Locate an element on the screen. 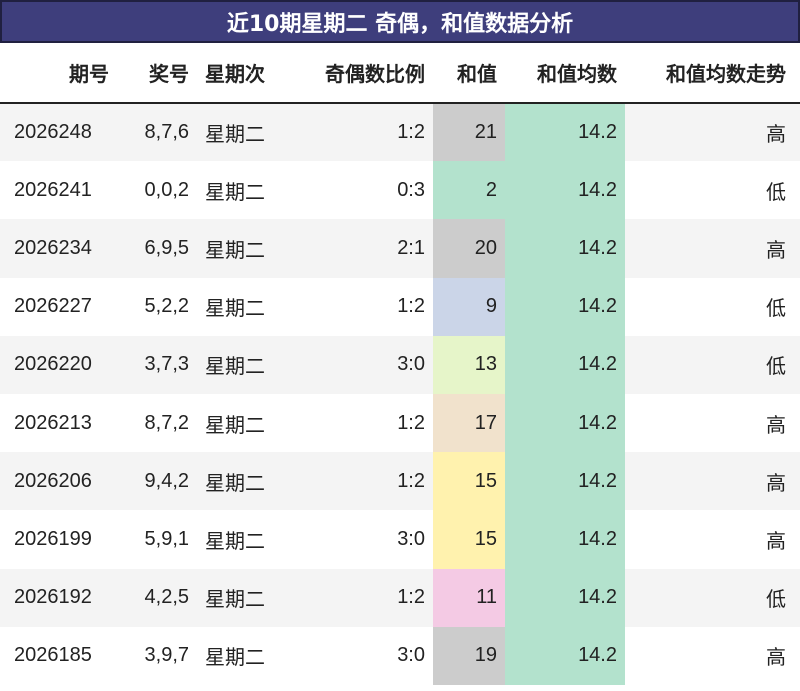 This screenshot has height=691, width=800. issue-cell: 2026185 is located at coordinates (58, 655).